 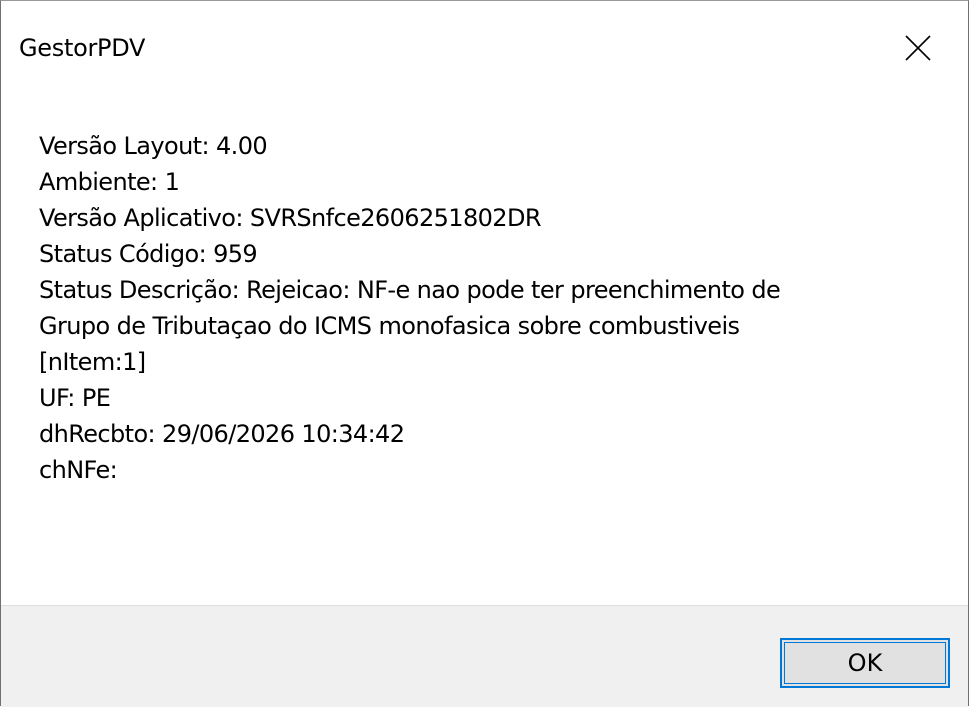 I want to click on close-button, so click(x=920, y=49).